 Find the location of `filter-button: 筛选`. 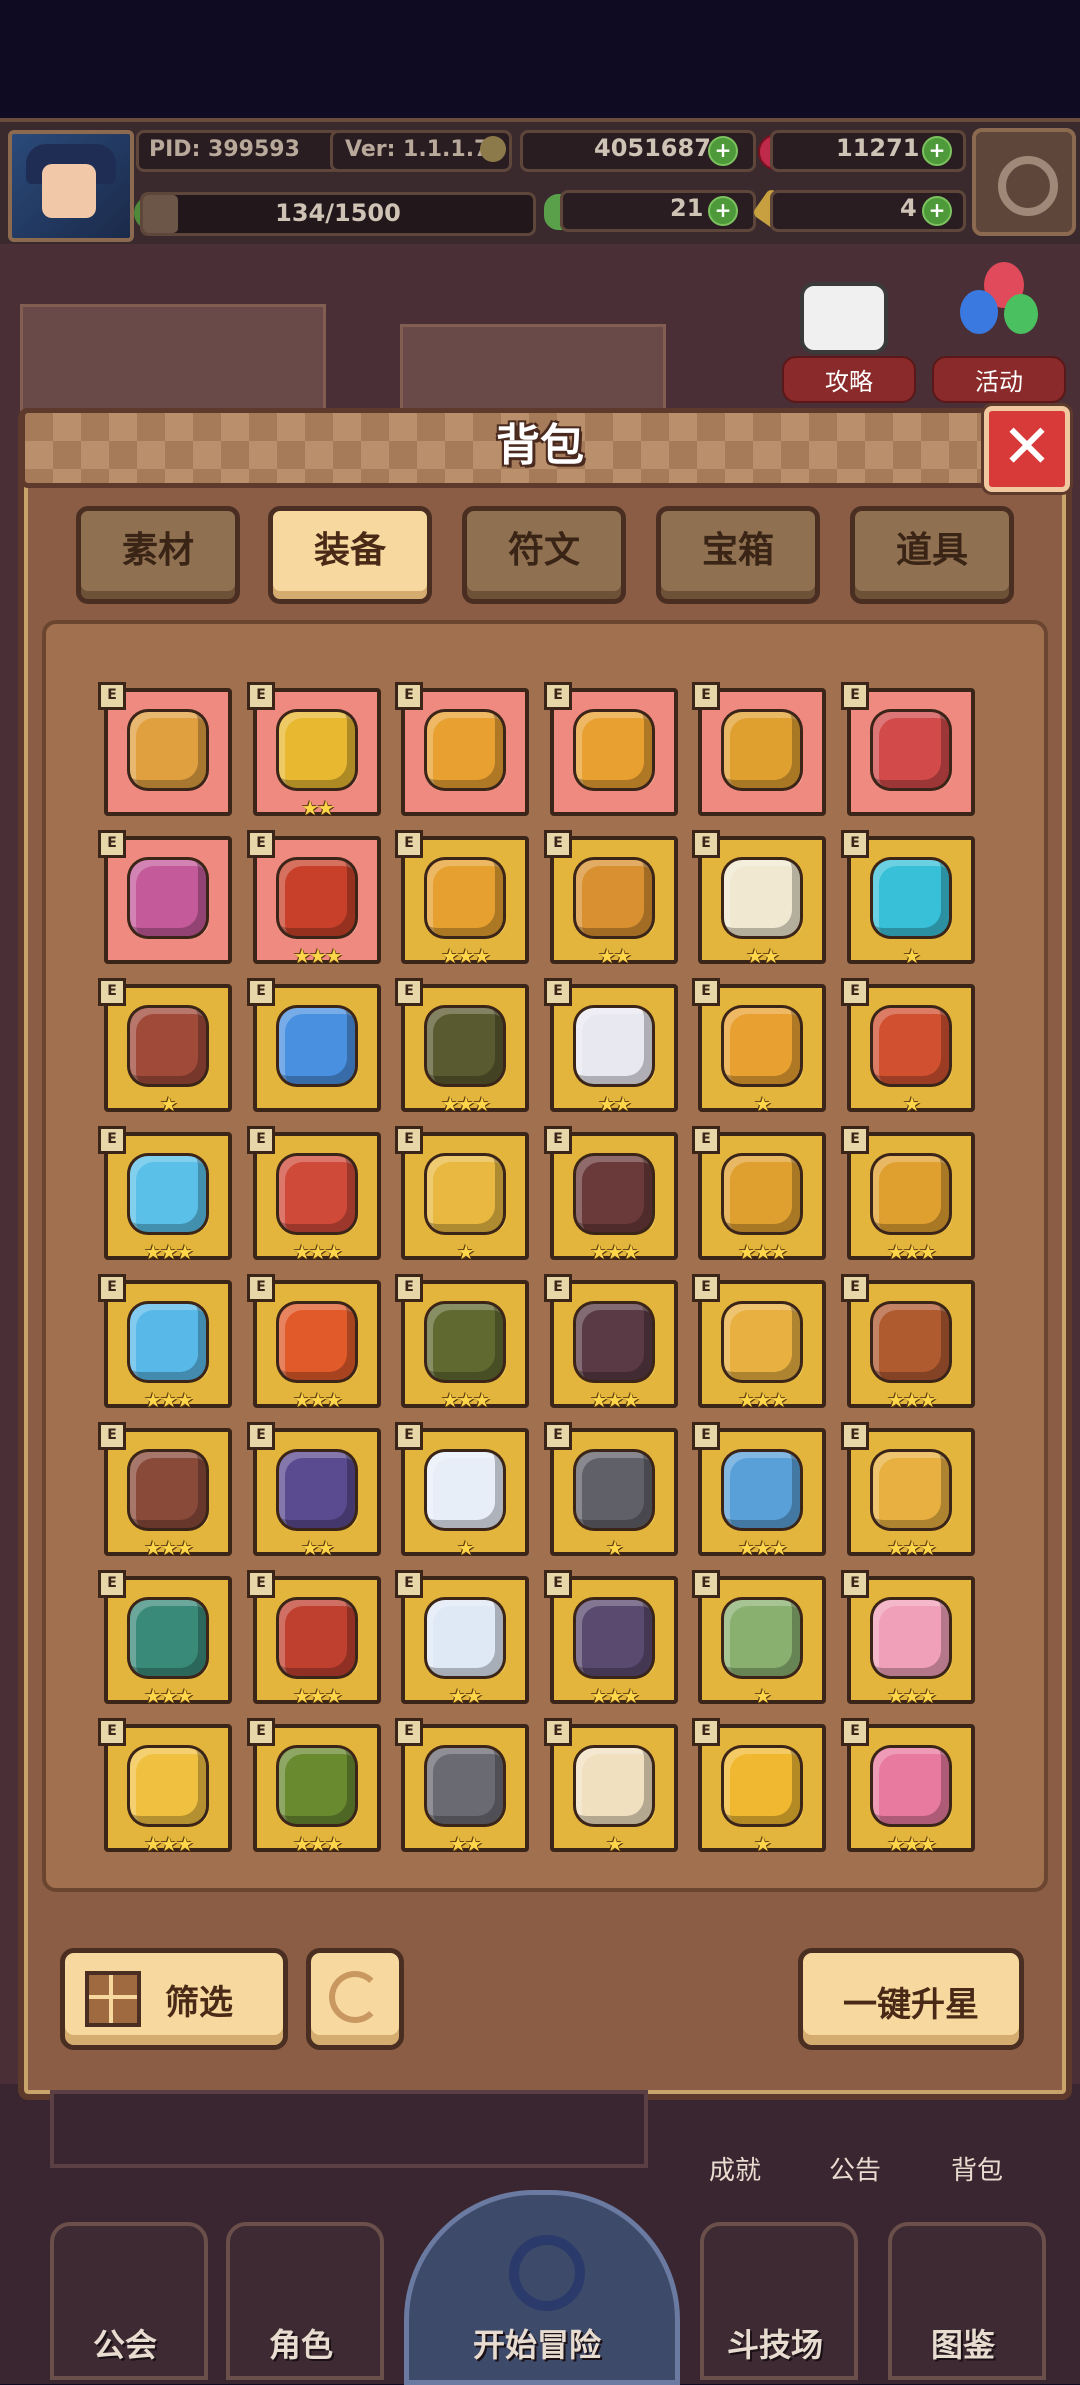

filter-button: 筛选 is located at coordinates (174, 1999).